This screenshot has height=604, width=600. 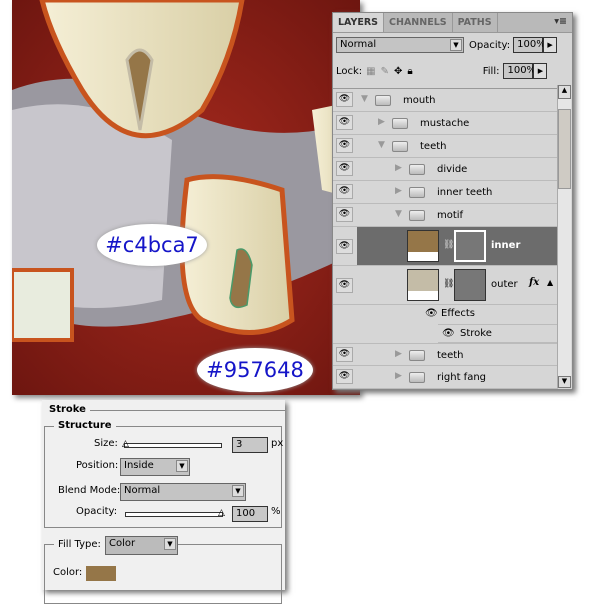 I want to click on size-unit: px, so click(x=277, y=443).